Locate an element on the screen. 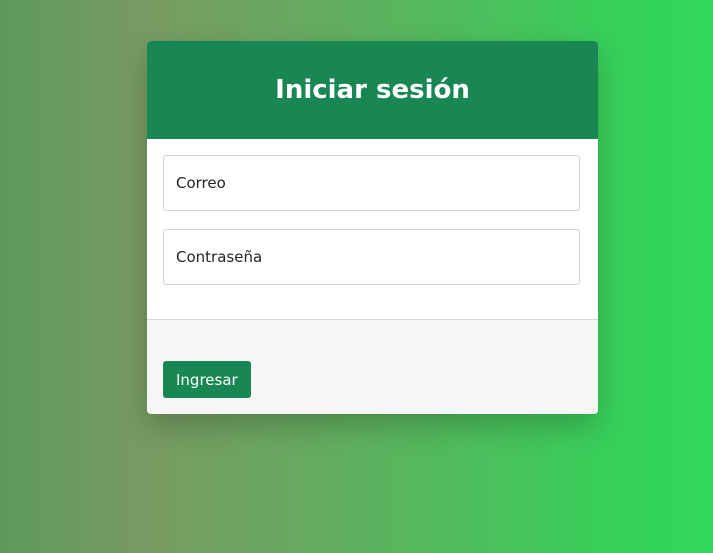 The width and height of the screenshot is (713, 553). email-field is located at coordinates (371, 183).